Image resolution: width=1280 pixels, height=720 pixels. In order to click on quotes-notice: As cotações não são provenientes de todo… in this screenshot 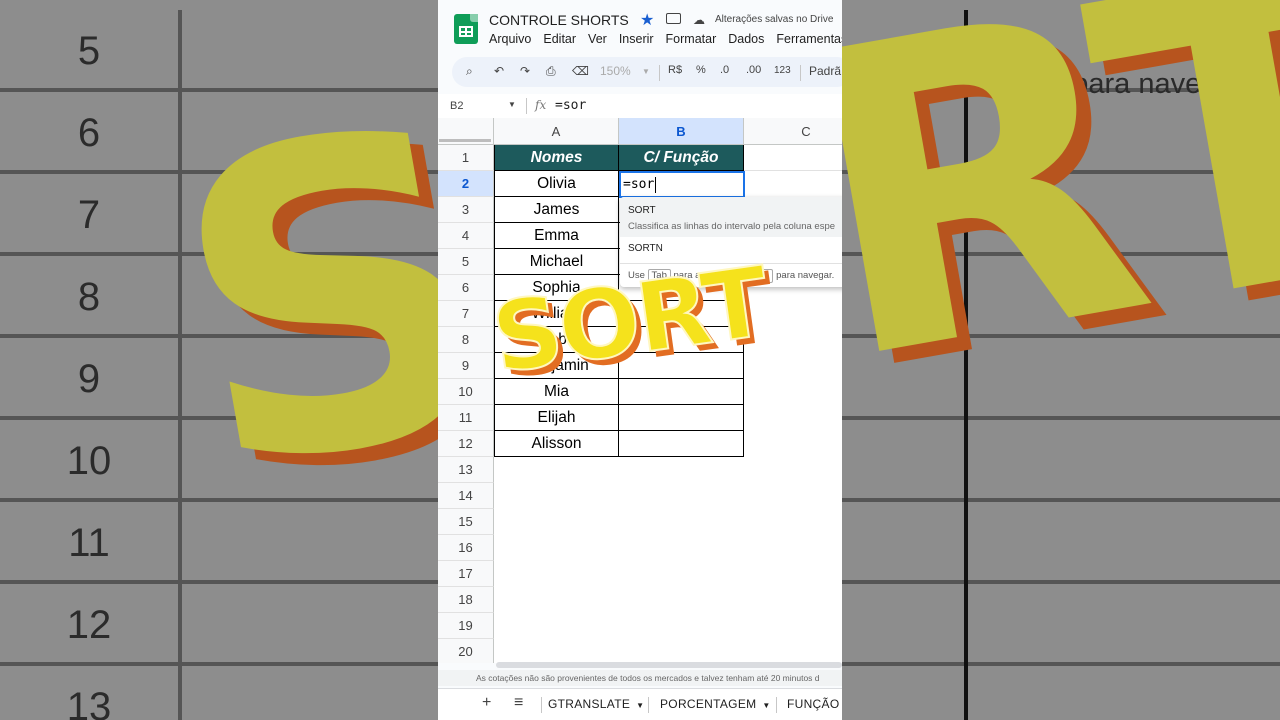, I will do `click(640, 678)`.